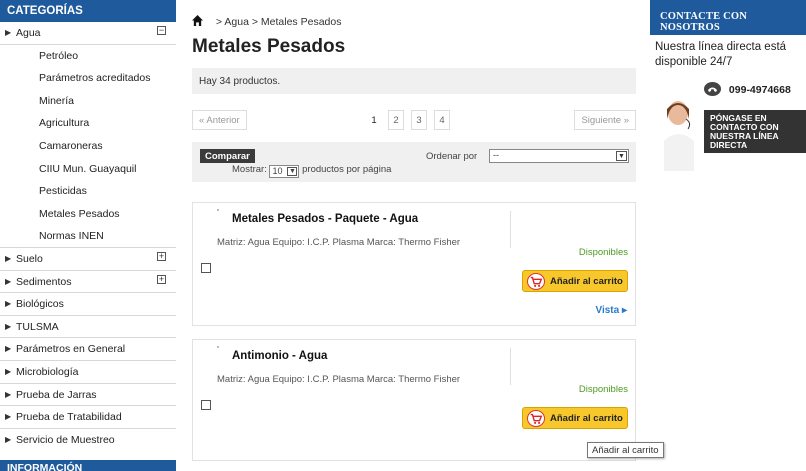 Image resolution: width=806 pixels, height=471 pixels. I want to click on per-page-select: 10 ▼, so click(284, 171).